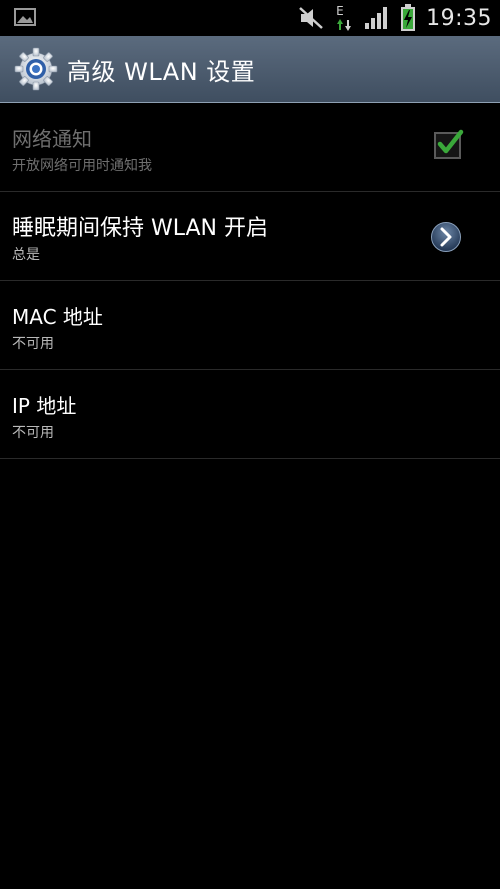 Image resolution: width=500 pixels, height=889 pixels. Describe the element at coordinates (52, 139) in the screenshot. I see `setting-title: 网络通知` at that location.